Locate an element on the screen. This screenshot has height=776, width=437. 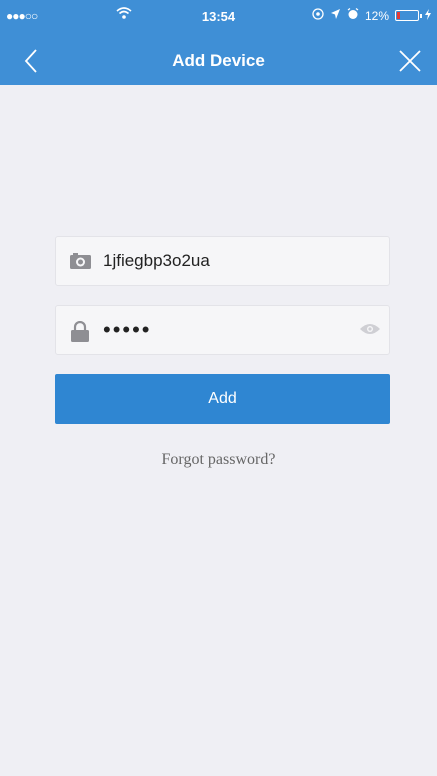
nav-bar: Add Device is located at coordinates (218, 61).